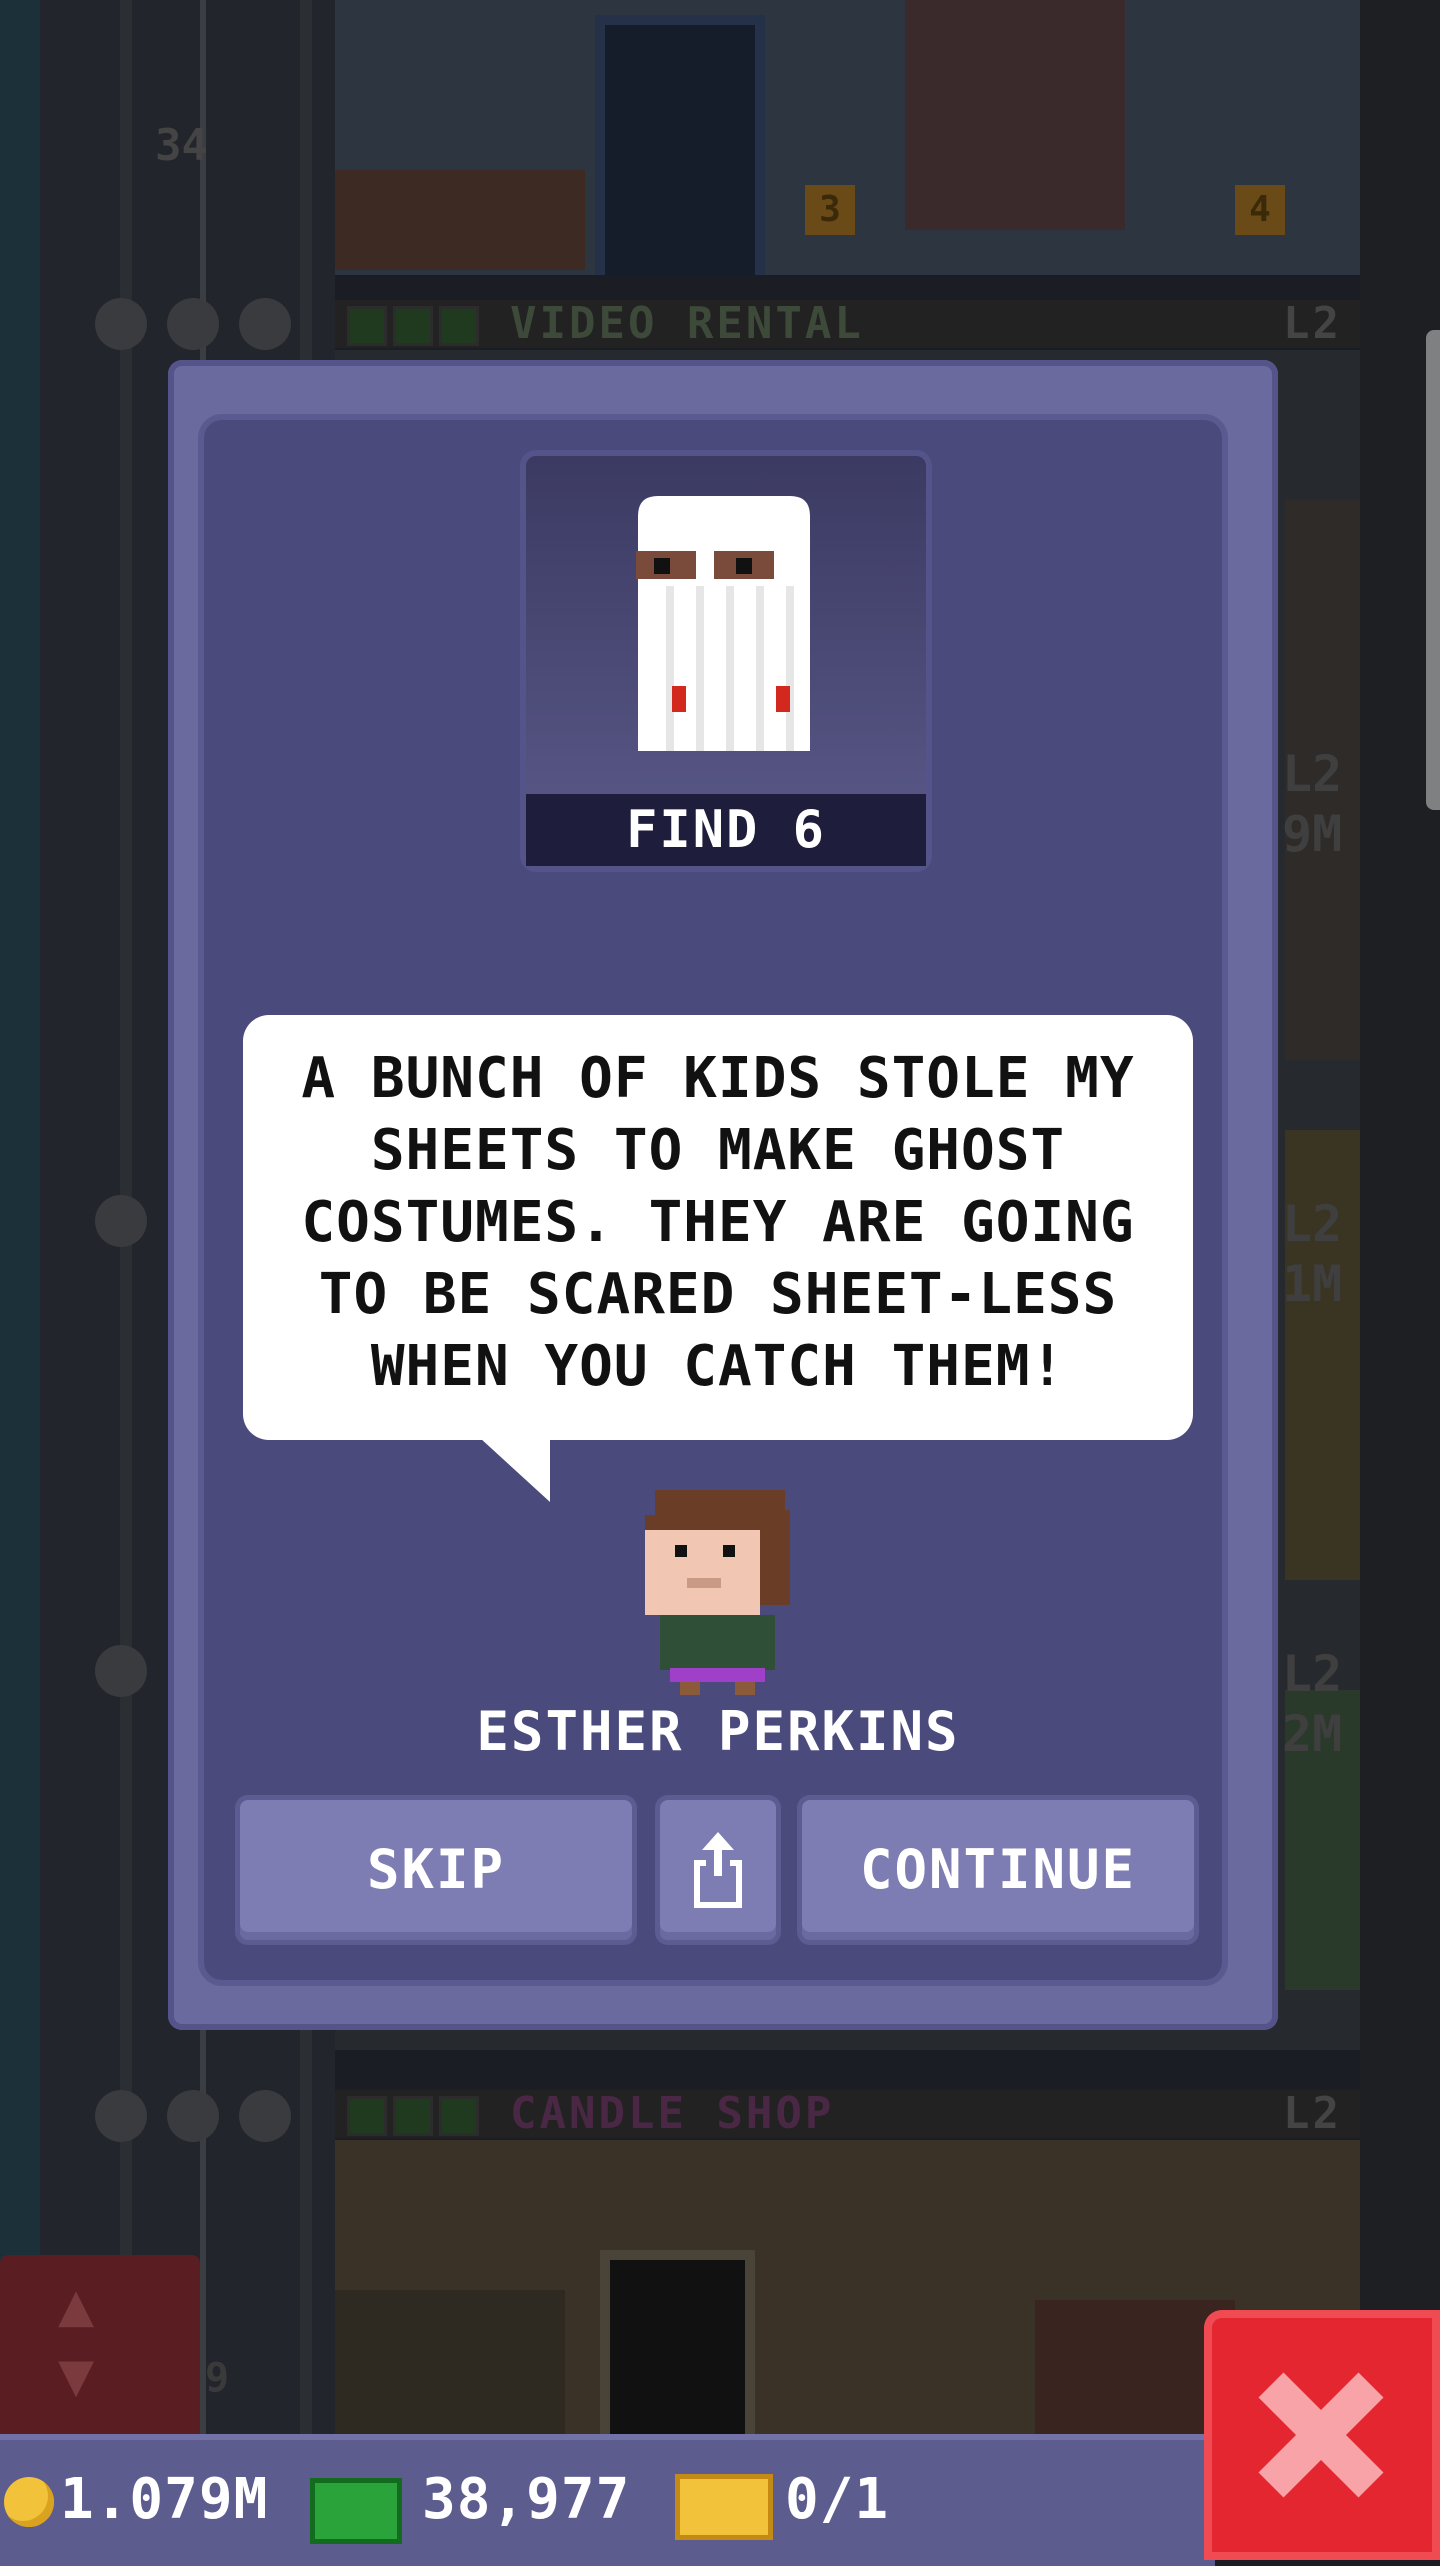 This screenshot has height=2566, width=1440. Describe the element at coordinates (1260, 210) in the screenshot. I see `door-badge: 4` at that location.